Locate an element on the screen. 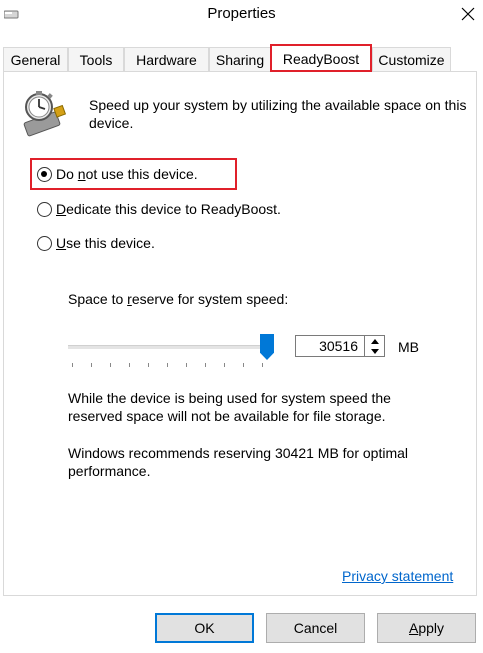  tab-general: General is located at coordinates (35, 59).